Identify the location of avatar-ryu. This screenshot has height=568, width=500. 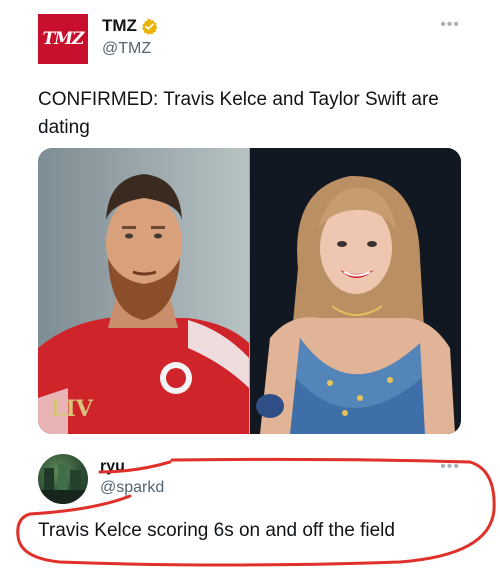
(63, 479).